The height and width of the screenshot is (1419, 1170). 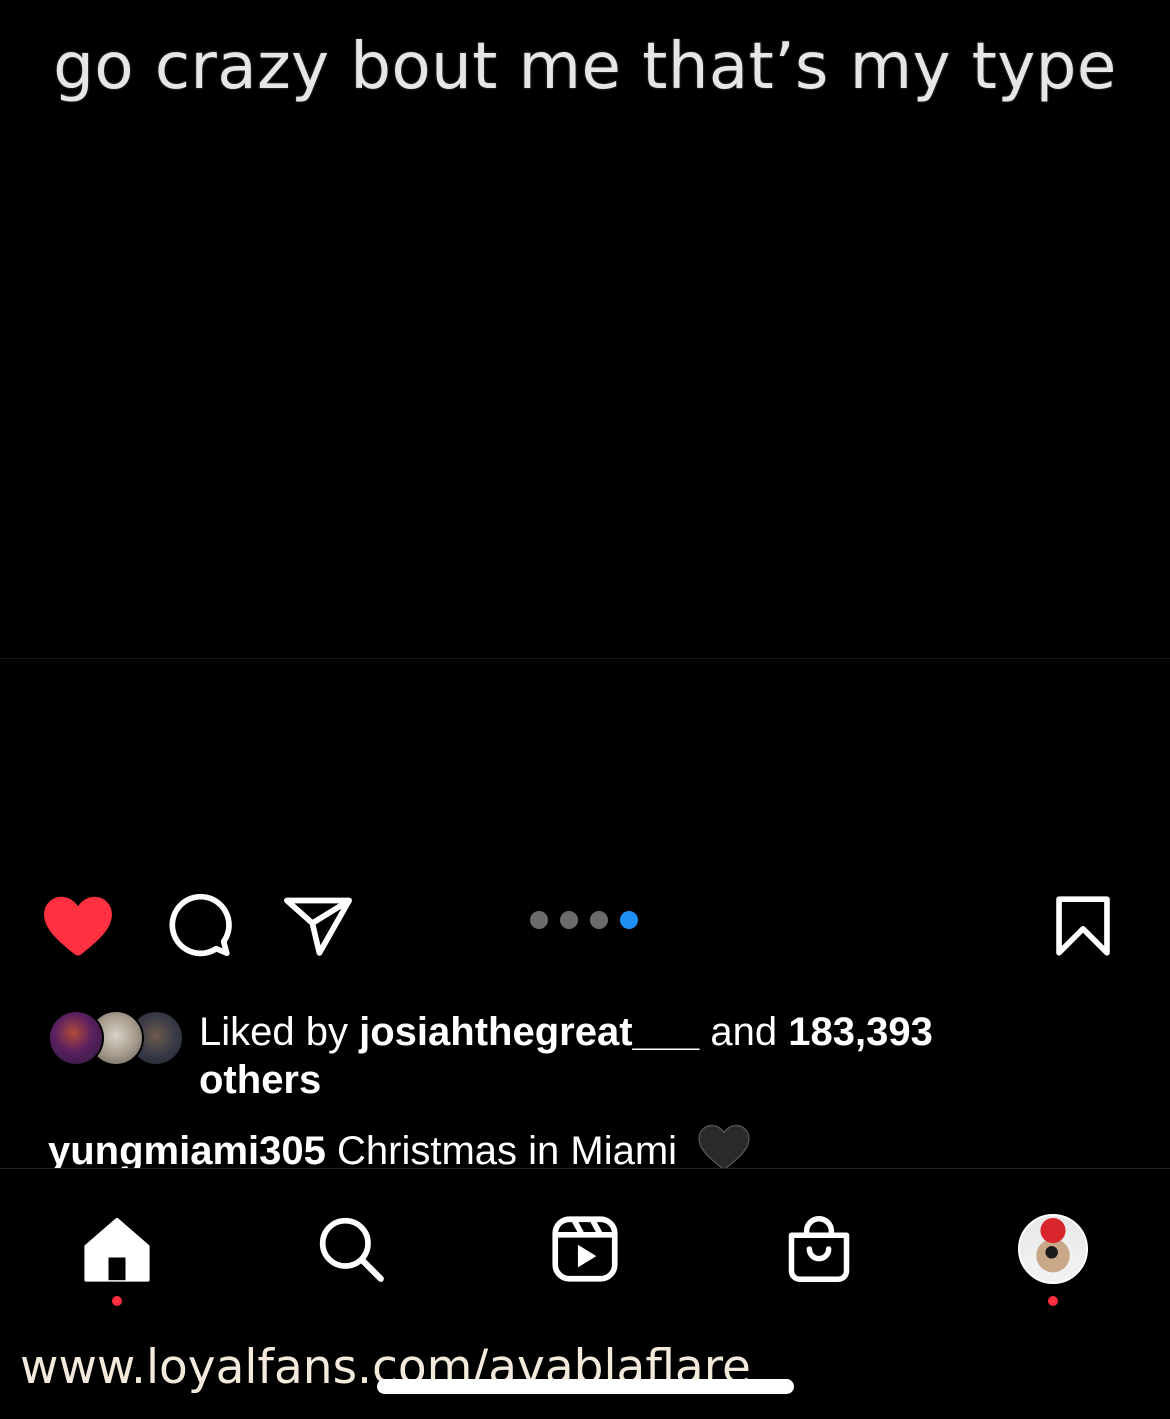 I want to click on bookmark-icon, so click(x=1083, y=926).